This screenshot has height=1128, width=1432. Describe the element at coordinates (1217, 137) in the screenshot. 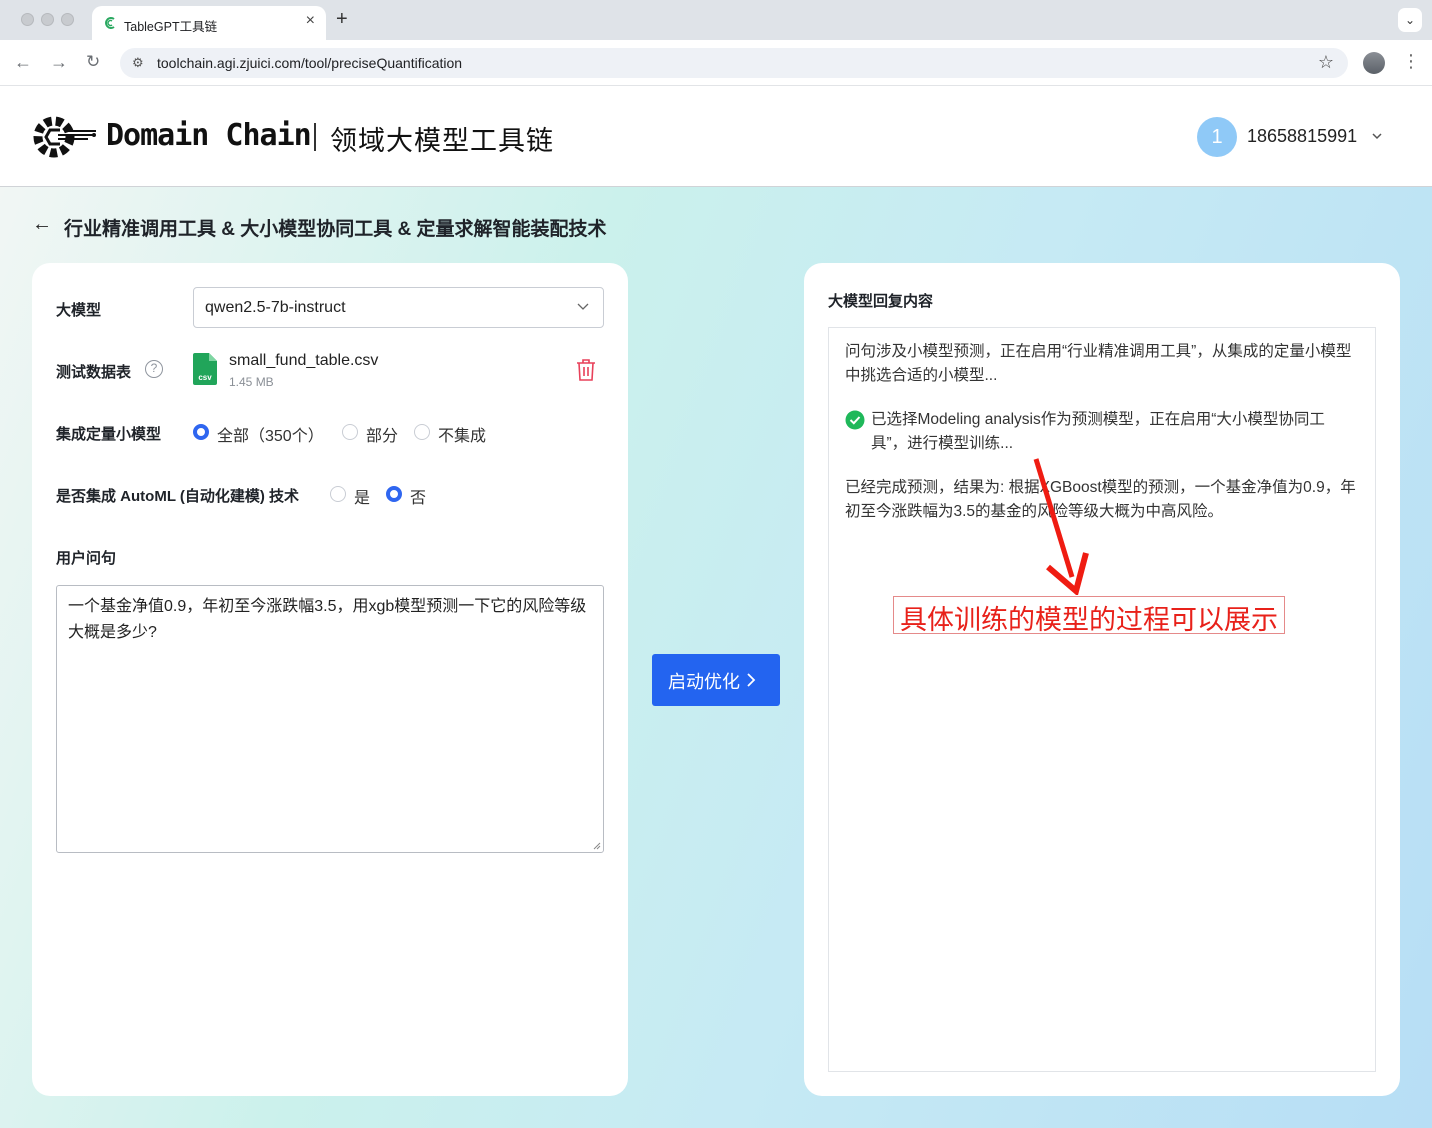

I see `user-avatar: 1` at that location.